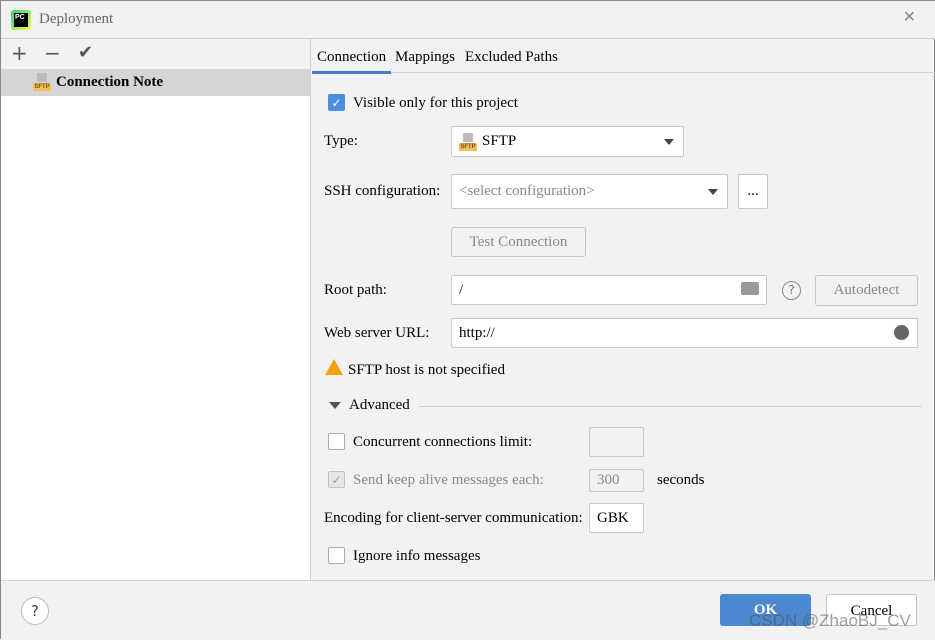  I want to click on check-icon: ✔, so click(85, 52).